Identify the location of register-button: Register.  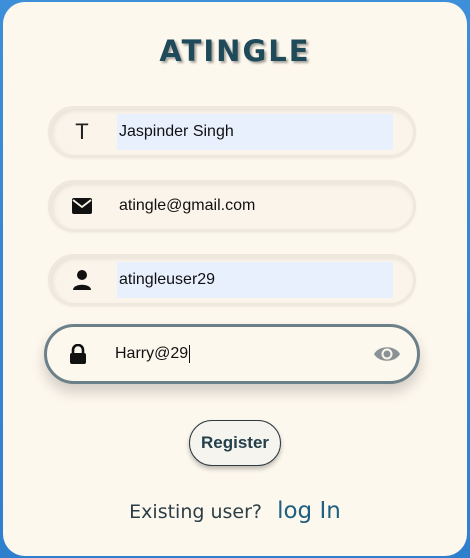
(235, 443).